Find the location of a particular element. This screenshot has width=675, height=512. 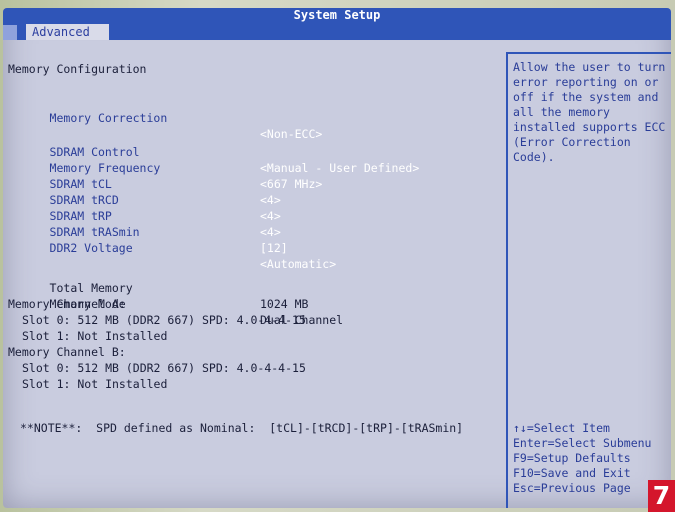

channel-b-label: Memory Channel B: is located at coordinates (67, 352).